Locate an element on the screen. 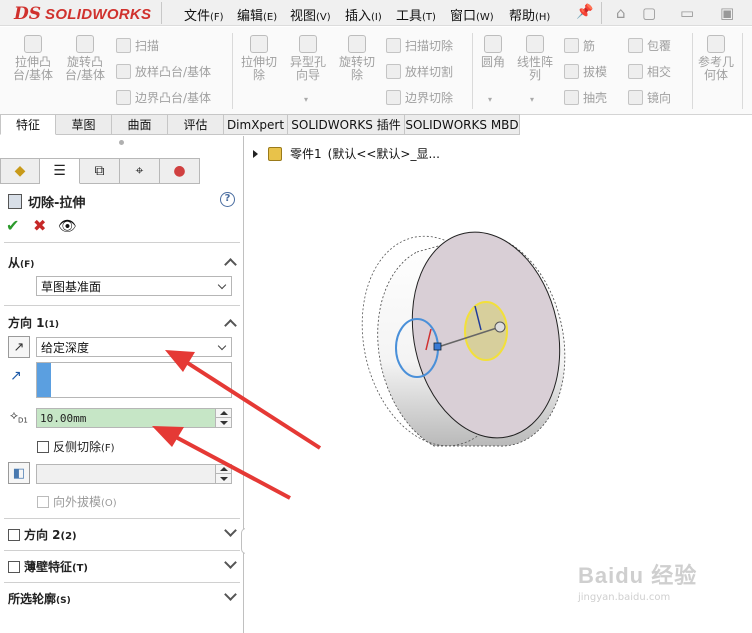  configuration-manager-tab: ⧉ is located at coordinates (100, 171).